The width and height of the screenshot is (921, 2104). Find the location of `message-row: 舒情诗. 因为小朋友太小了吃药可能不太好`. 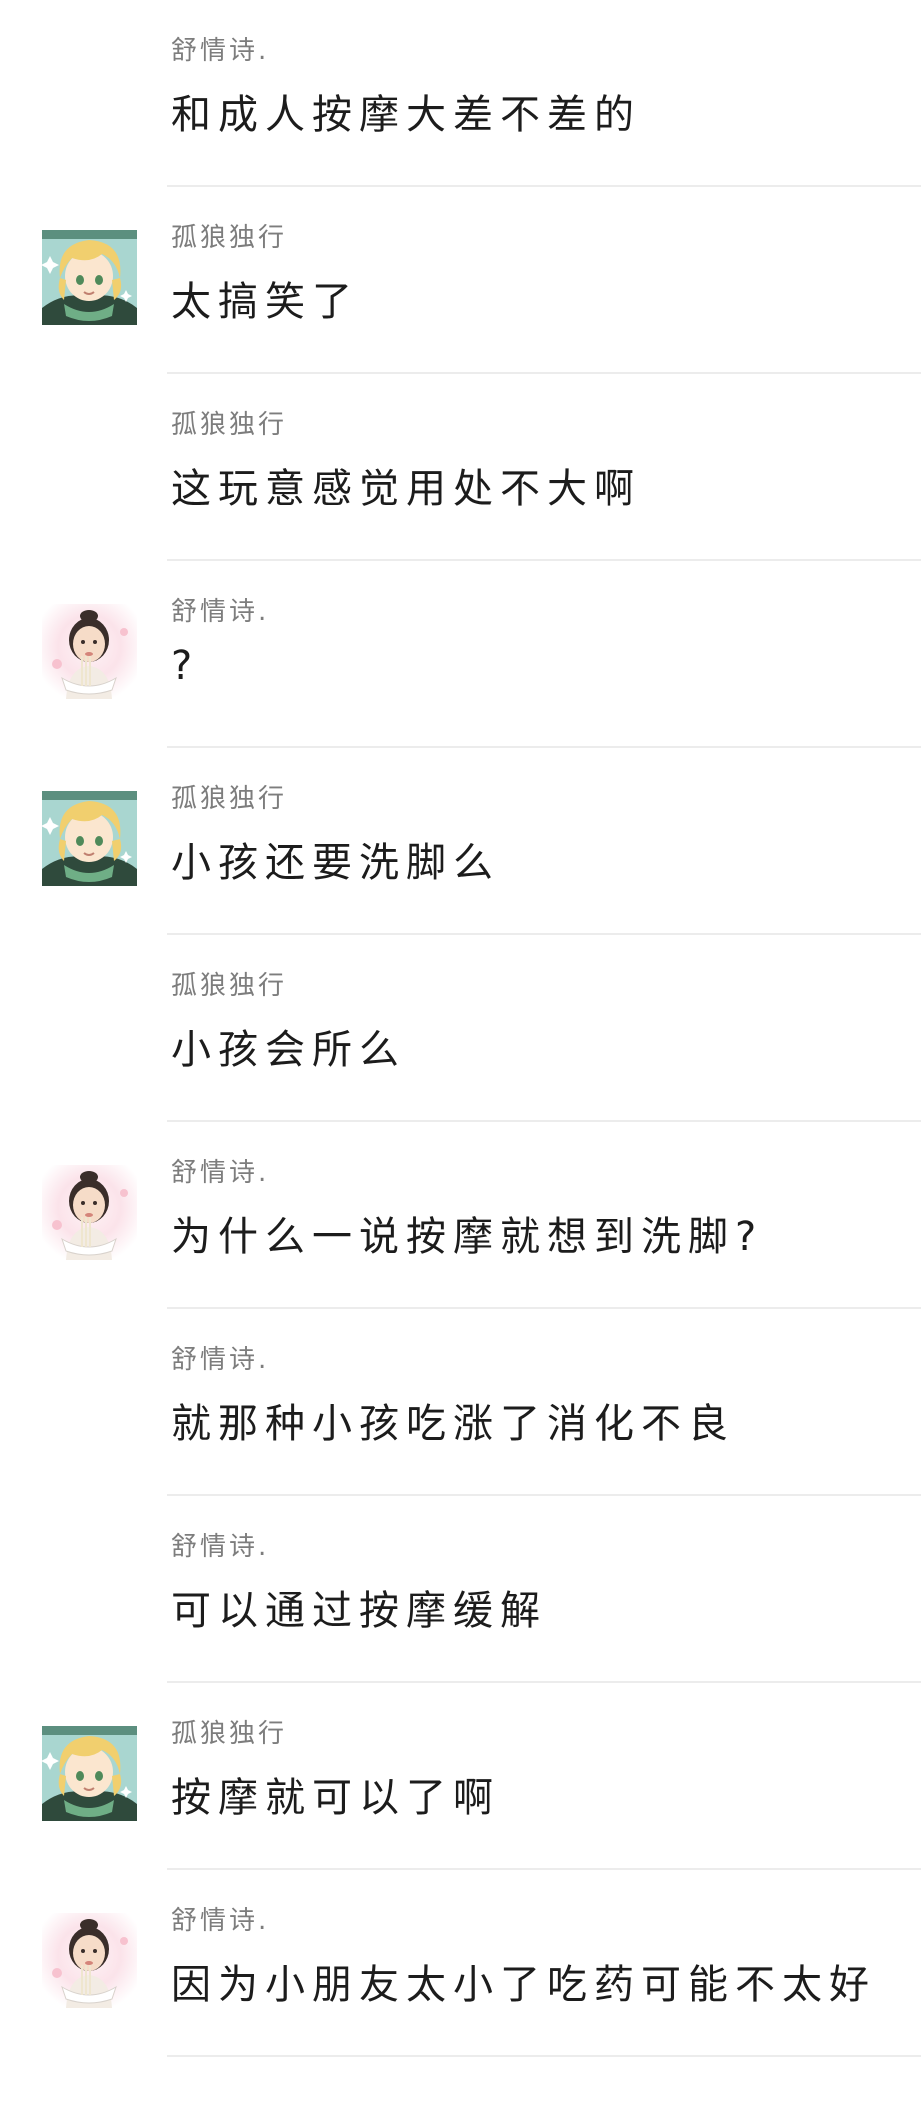

message-row: 舒情诗. 因为小朋友太小了吃药可能不太好 is located at coordinates (460, 1963).